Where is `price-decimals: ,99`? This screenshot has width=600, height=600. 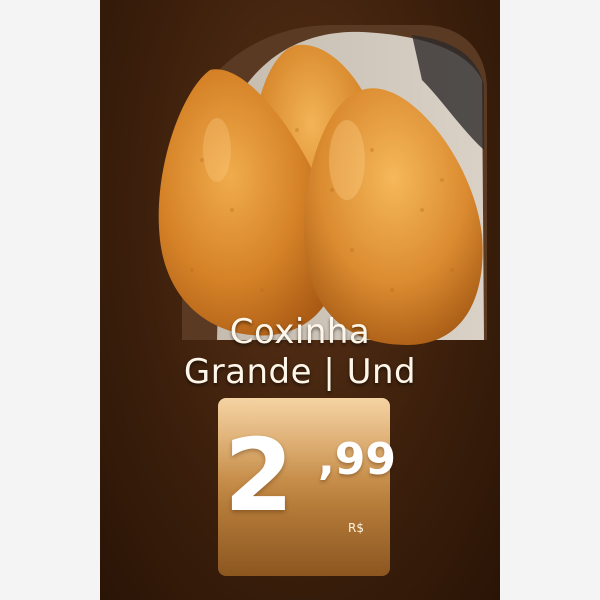
price-decimals: ,99 is located at coordinates (357, 459).